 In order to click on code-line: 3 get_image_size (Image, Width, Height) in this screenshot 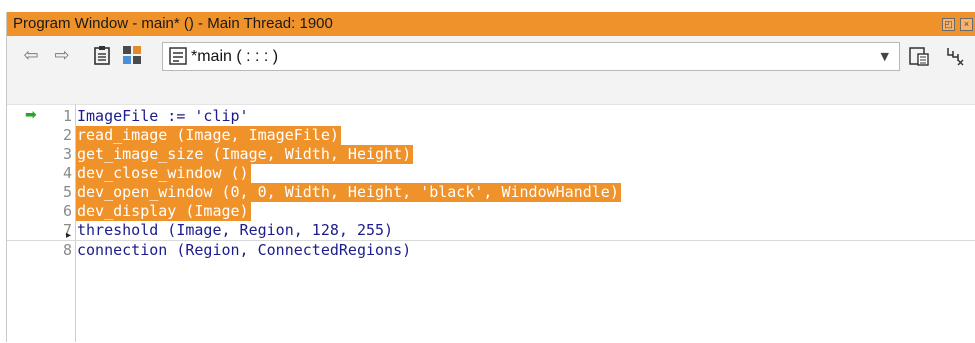, I will do `click(491, 154)`.